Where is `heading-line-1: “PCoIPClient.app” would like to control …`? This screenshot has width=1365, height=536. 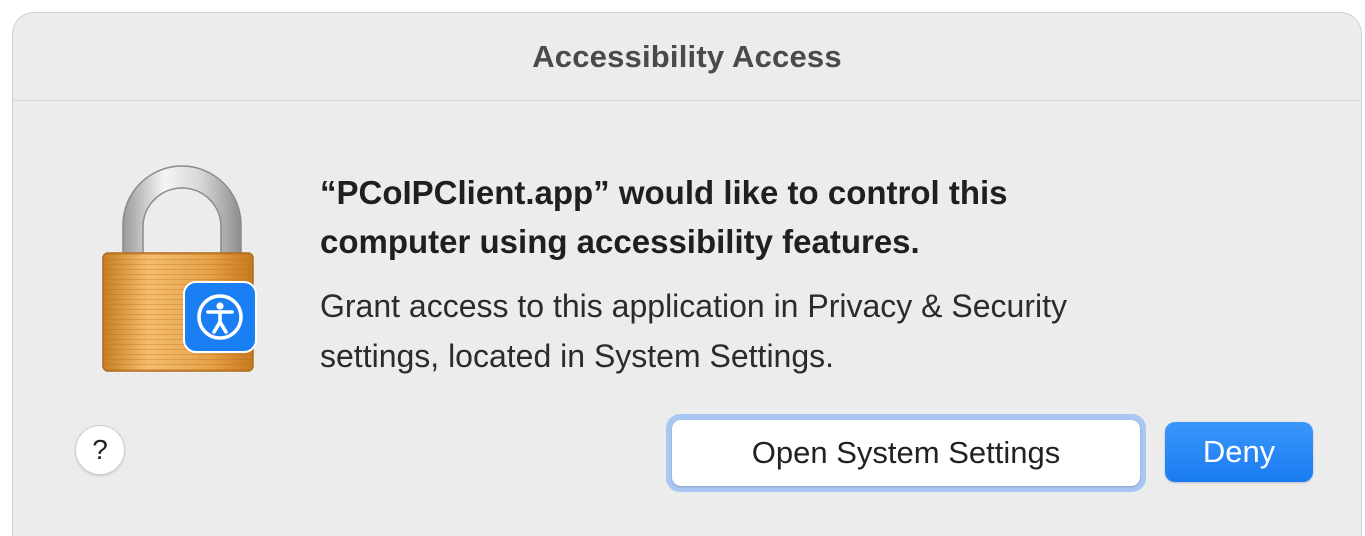
heading-line-1: “PCoIPClient.app” would like to control … is located at coordinates (664, 192).